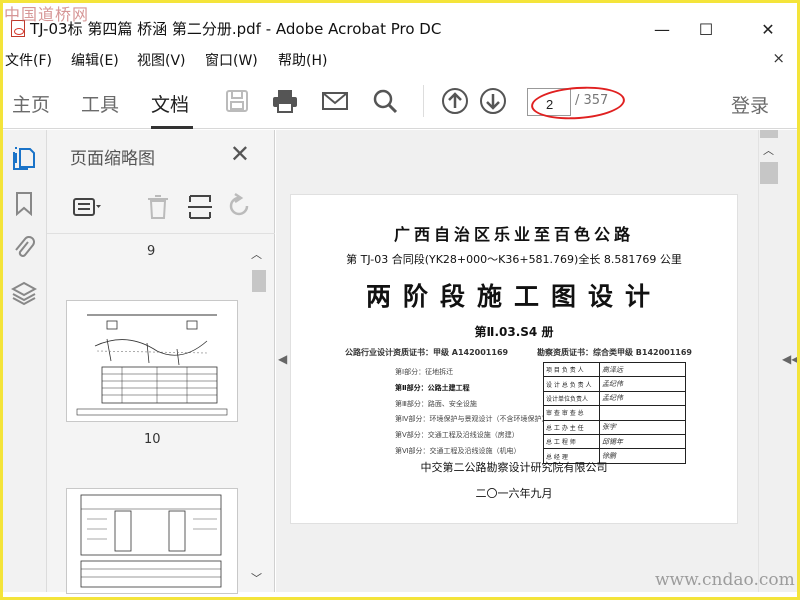  I want to click on doc-survey-cert: 勘察资质证书：综合类甲级 B142001169, so click(614, 352).